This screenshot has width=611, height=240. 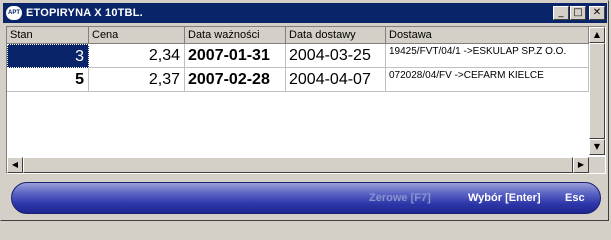 I want to click on cell-data-dostawy: 2004-03-25, so click(x=336, y=56).